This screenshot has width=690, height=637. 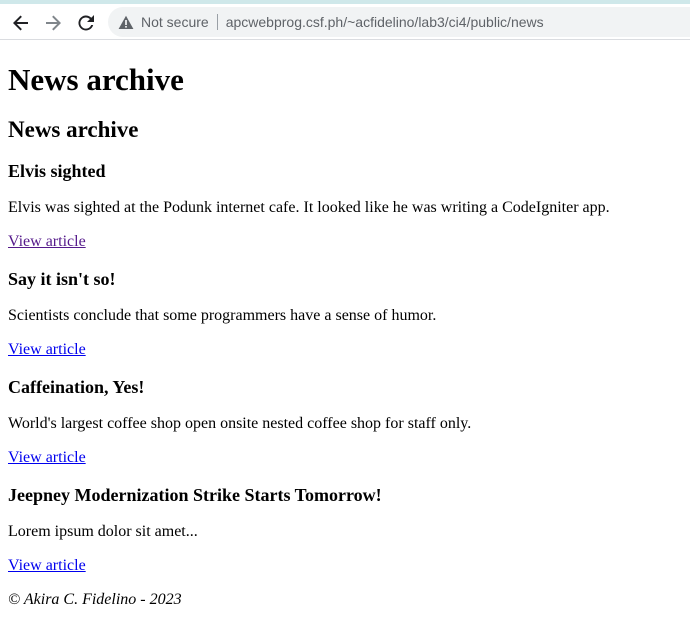 I want to click on omnibox-divider, so click(x=217, y=22).